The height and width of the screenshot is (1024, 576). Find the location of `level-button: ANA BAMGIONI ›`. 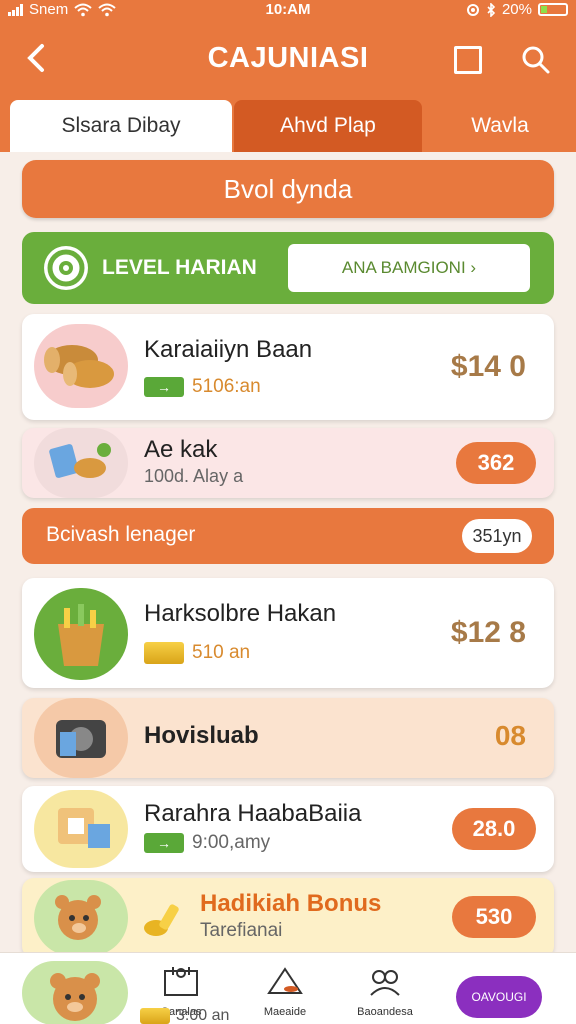

level-button: ANA BAMGIONI › is located at coordinates (409, 268).